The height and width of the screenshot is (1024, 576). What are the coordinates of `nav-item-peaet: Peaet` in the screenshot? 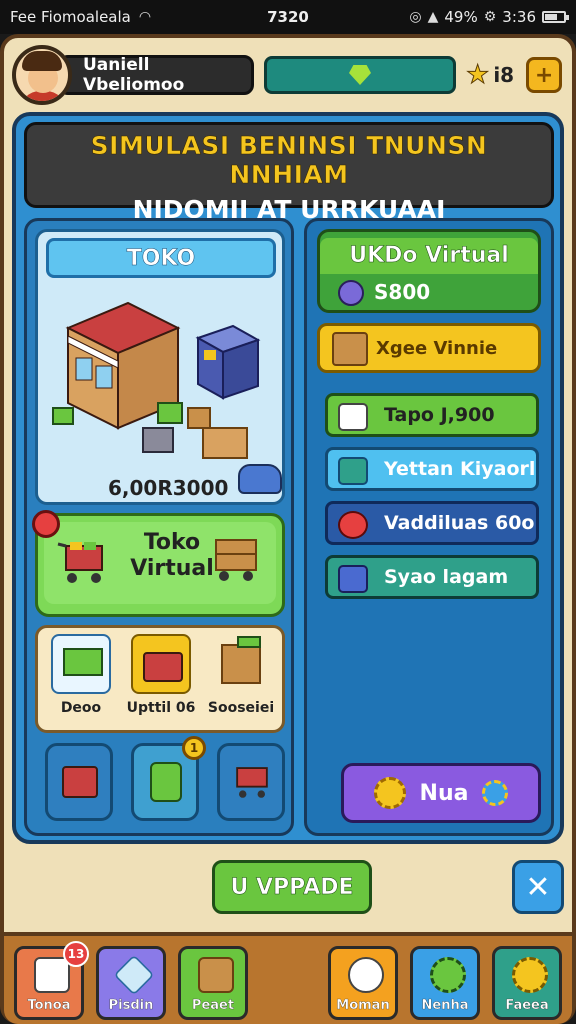 It's located at (213, 983).